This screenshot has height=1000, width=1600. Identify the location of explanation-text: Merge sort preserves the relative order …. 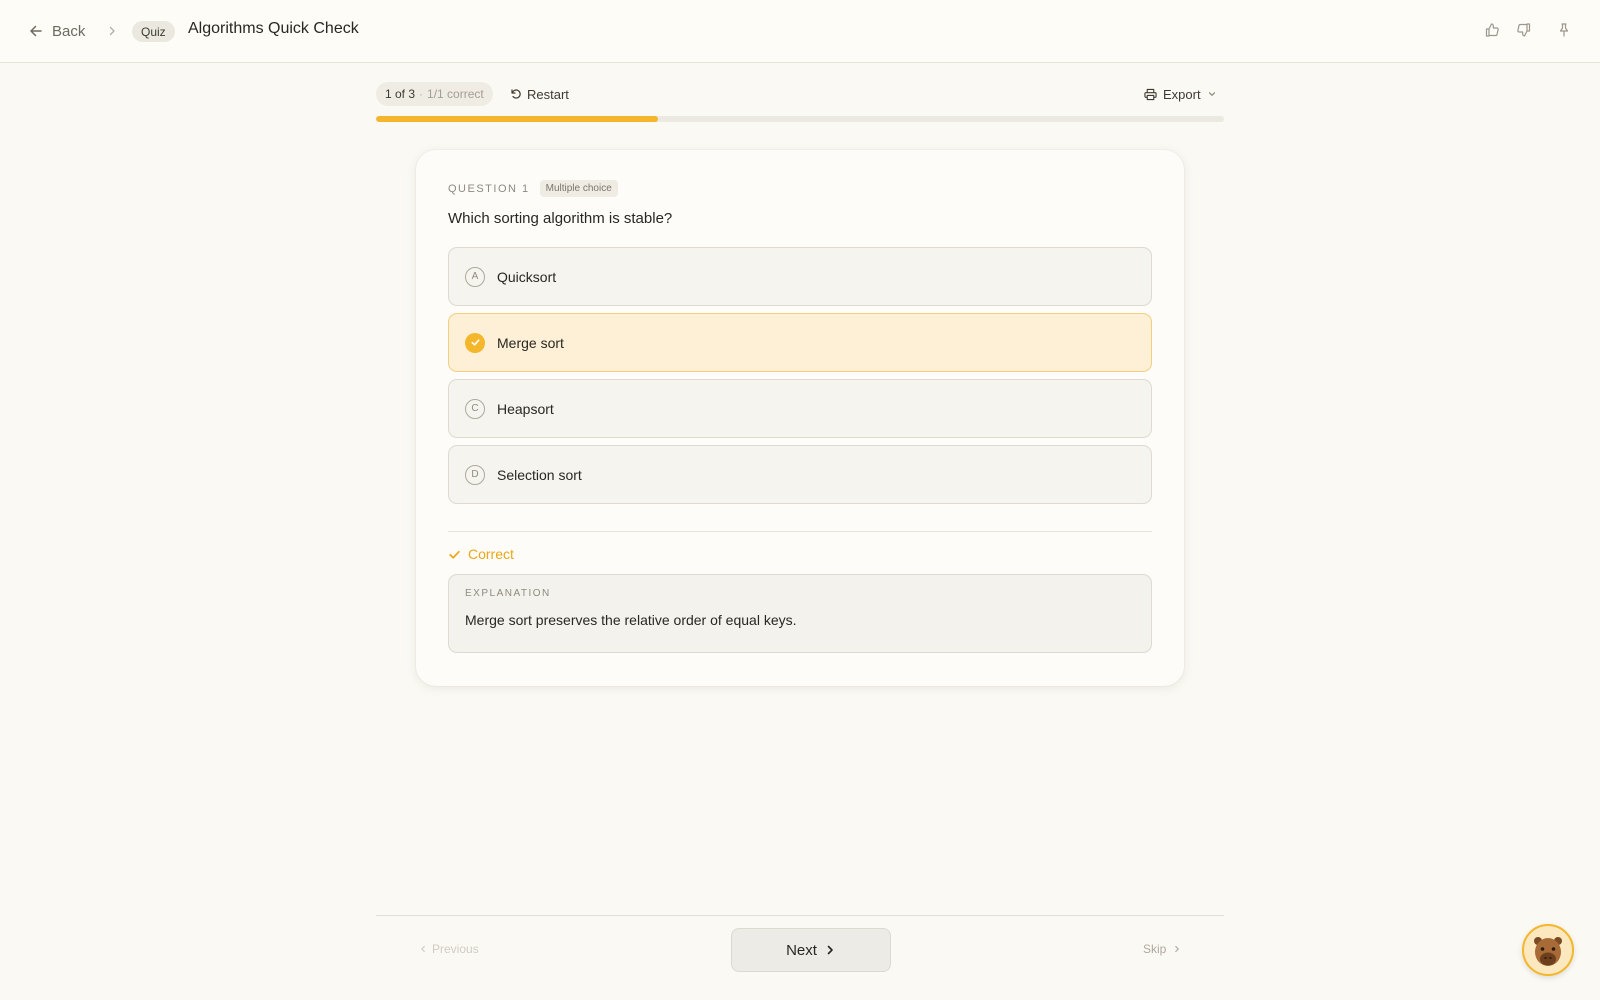
(631, 620).